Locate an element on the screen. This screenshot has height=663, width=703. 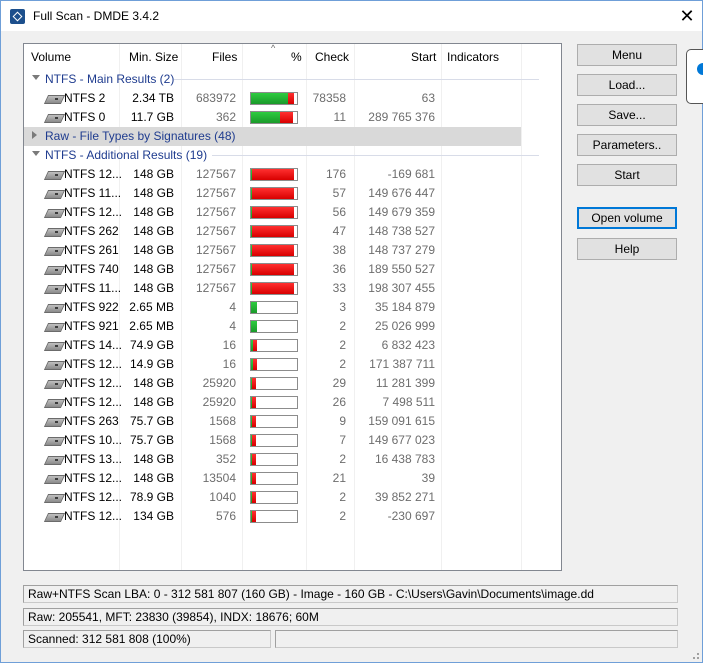
table-row: NTFS 12... 148 GB 13504 21 39 is located at coordinates (284, 478).